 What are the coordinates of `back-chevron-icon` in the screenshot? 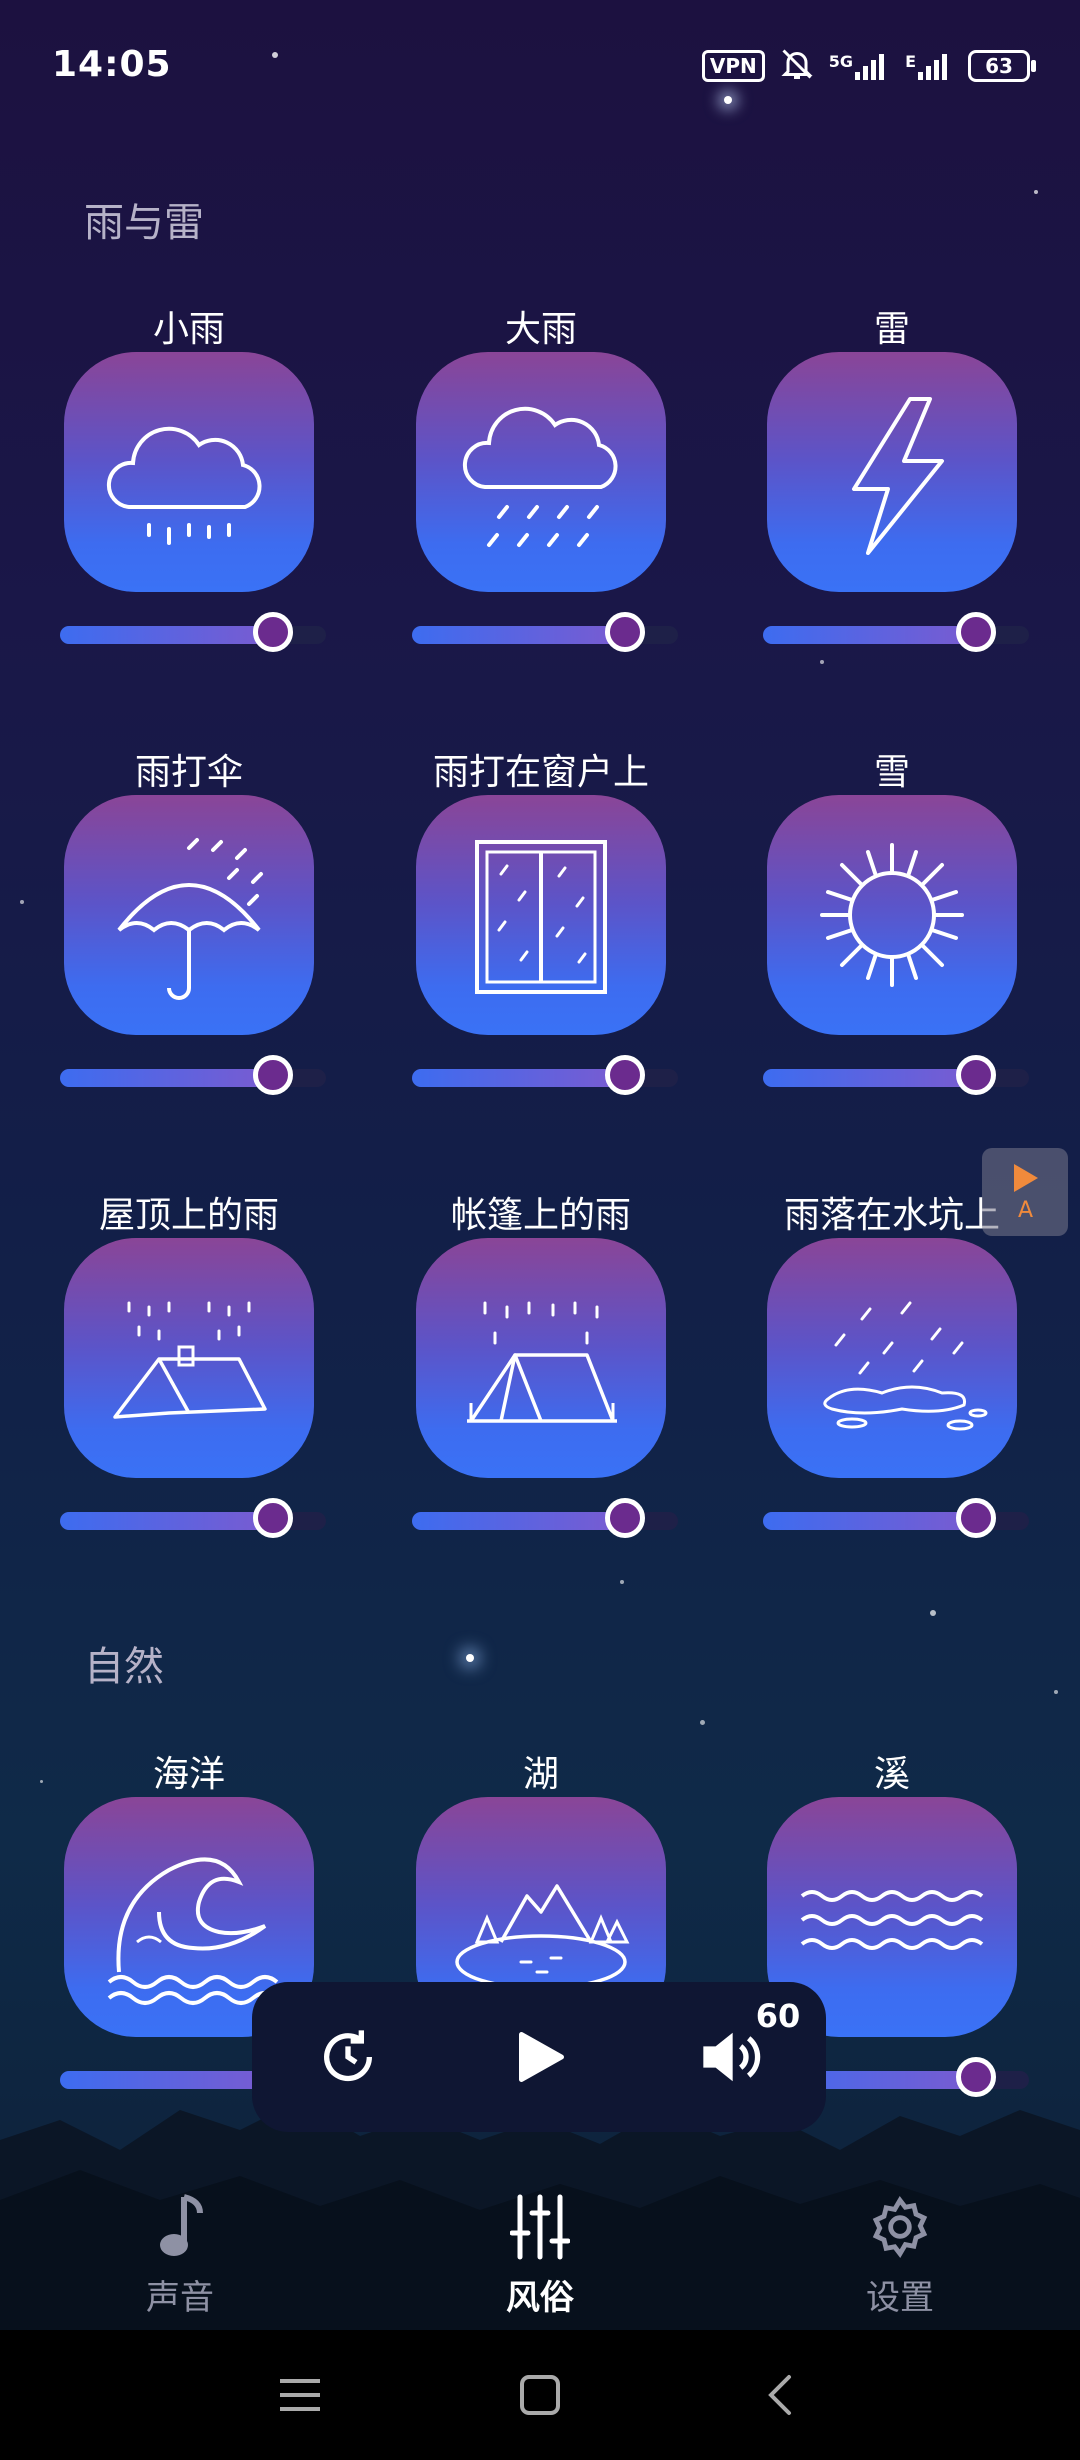 It's located at (779, 2395).